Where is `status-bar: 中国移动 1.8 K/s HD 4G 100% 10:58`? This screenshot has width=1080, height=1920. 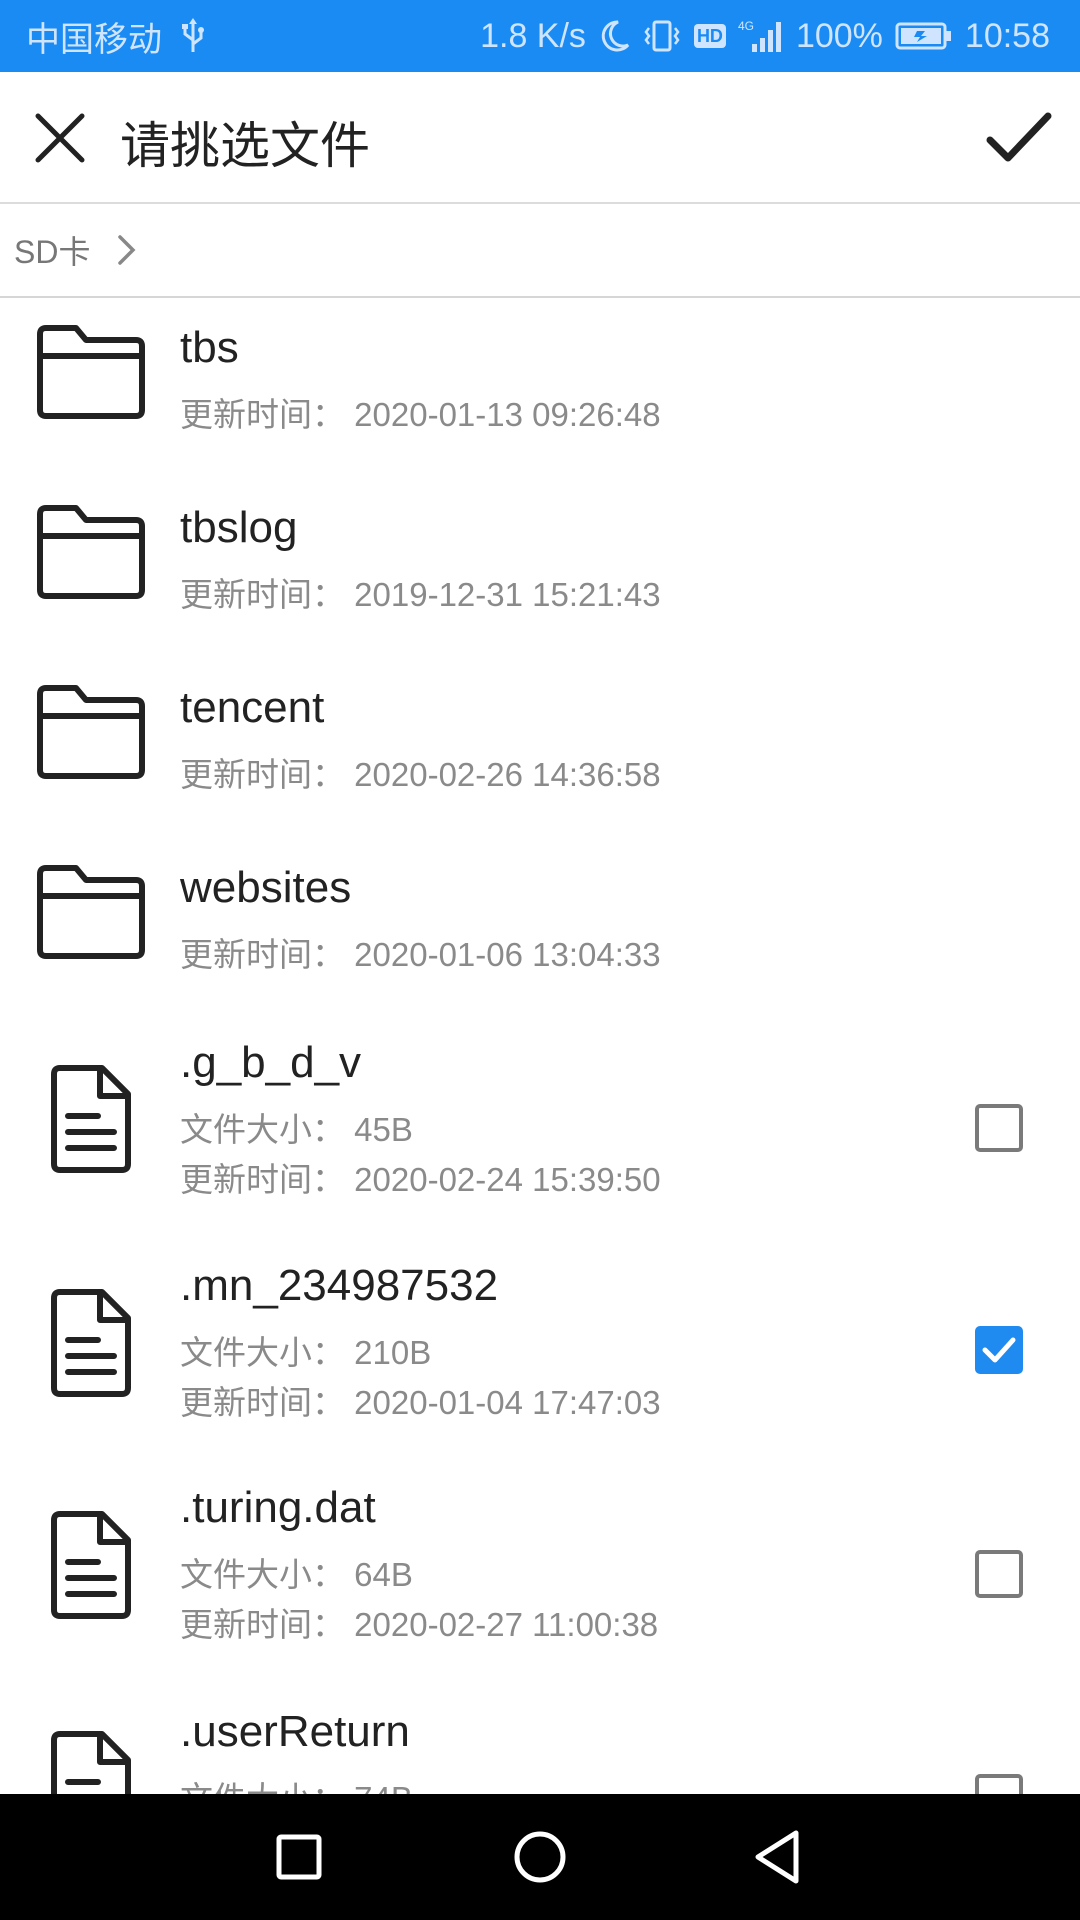 status-bar: 中国移动 1.8 K/s HD 4G 100% 10:58 is located at coordinates (540, 36).